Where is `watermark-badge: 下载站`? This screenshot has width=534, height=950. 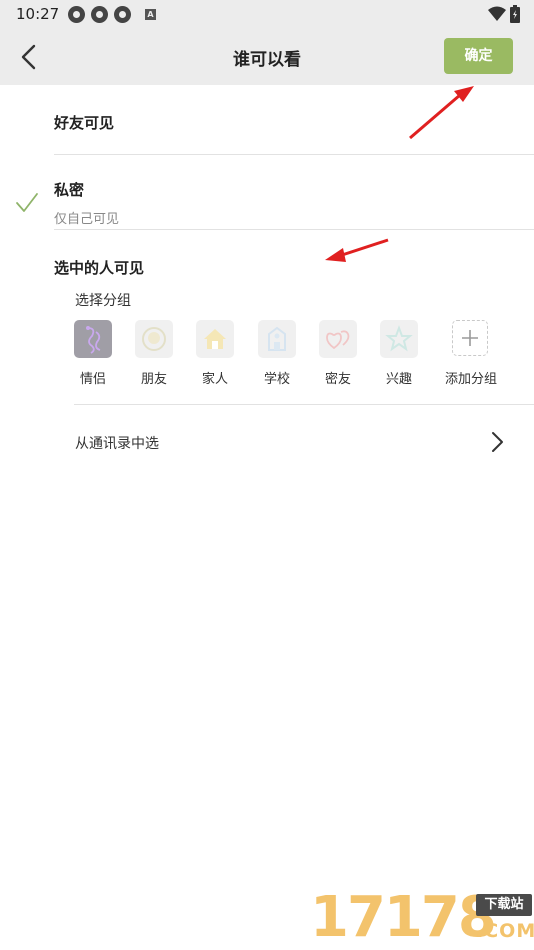
watermark-badge: 下载站 is located at coordinates (504, 905).